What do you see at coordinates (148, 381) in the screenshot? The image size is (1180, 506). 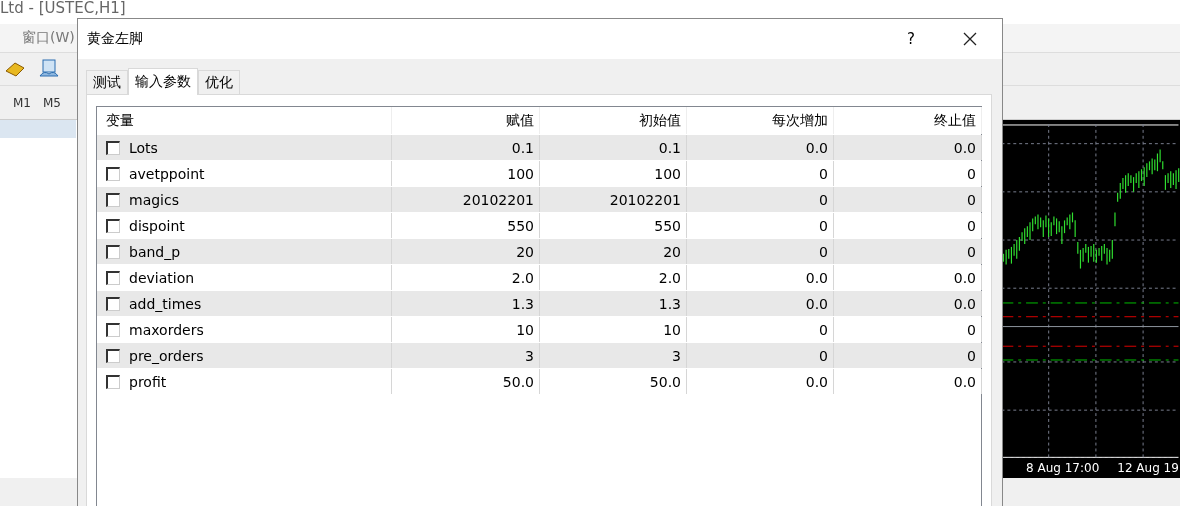 I see `parameter-name: profit` at bounding box center [148, 381].